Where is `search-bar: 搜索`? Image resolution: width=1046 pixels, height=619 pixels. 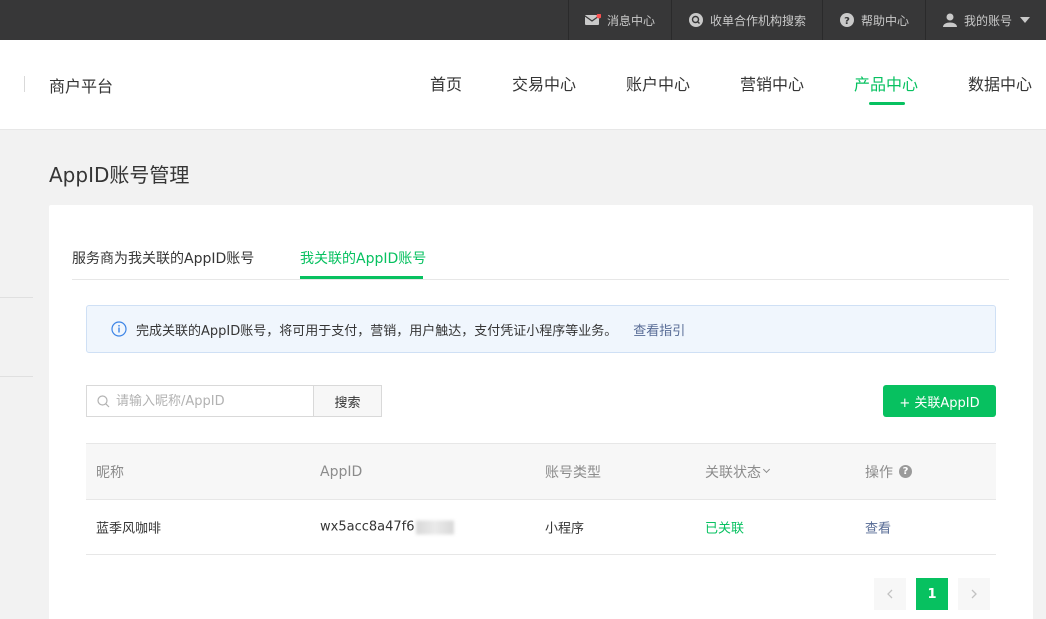 search-bar: 搜索 is located at coordinates (234, 401).